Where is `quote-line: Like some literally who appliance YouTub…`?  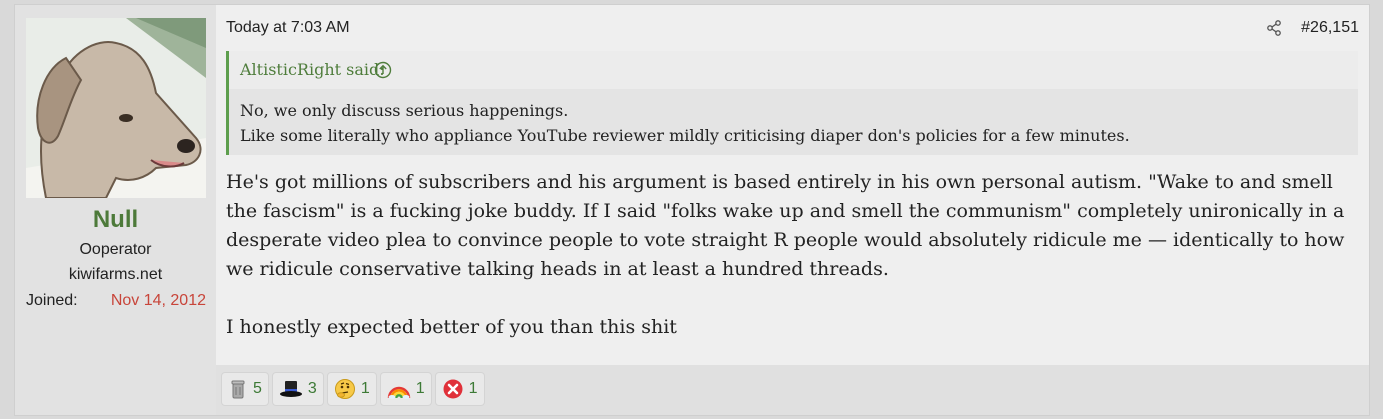 quote-line: Like some literally who appliance YouTub… is located at coordinates (685, 135).